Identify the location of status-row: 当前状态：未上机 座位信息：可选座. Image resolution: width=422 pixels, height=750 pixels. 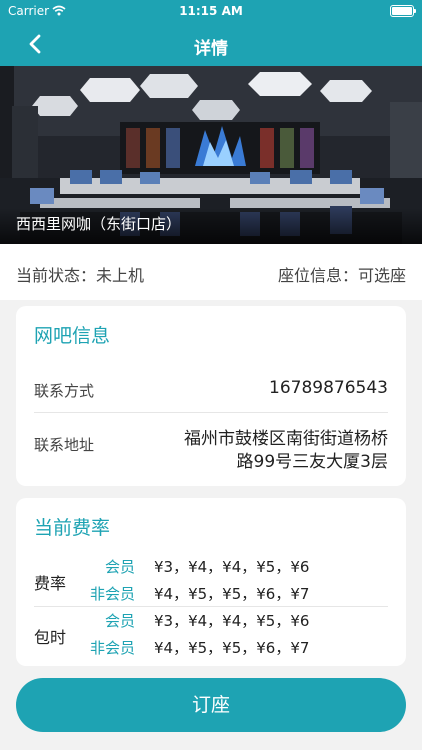
(211, 272).